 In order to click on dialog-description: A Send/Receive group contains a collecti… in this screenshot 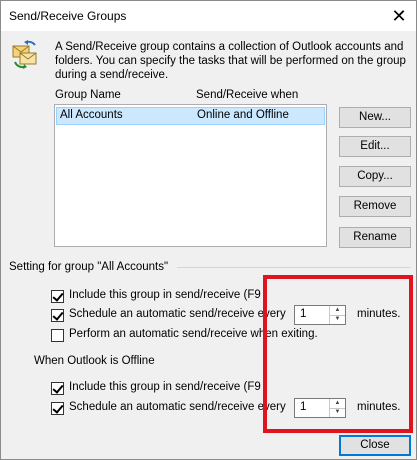, I will do `click(230, 61)`.